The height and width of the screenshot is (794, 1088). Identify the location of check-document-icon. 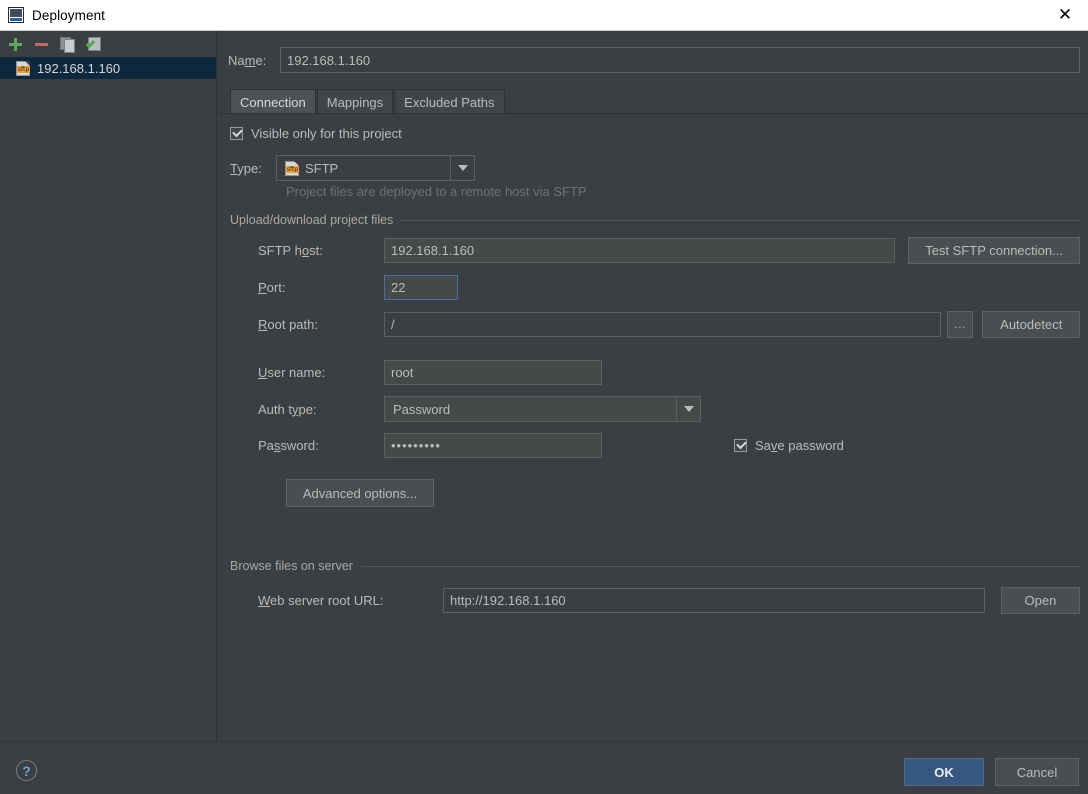
(93, 44).